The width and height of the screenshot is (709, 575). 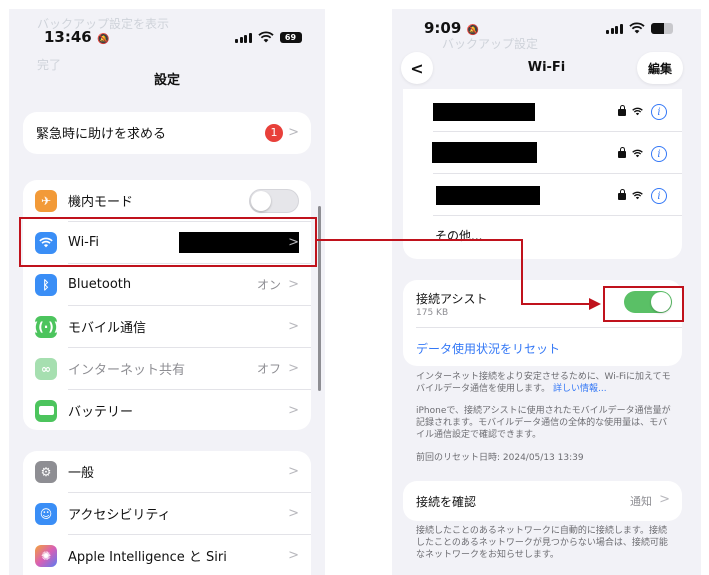 I want to click on battery-status-icon, so click(x=661, y=28).